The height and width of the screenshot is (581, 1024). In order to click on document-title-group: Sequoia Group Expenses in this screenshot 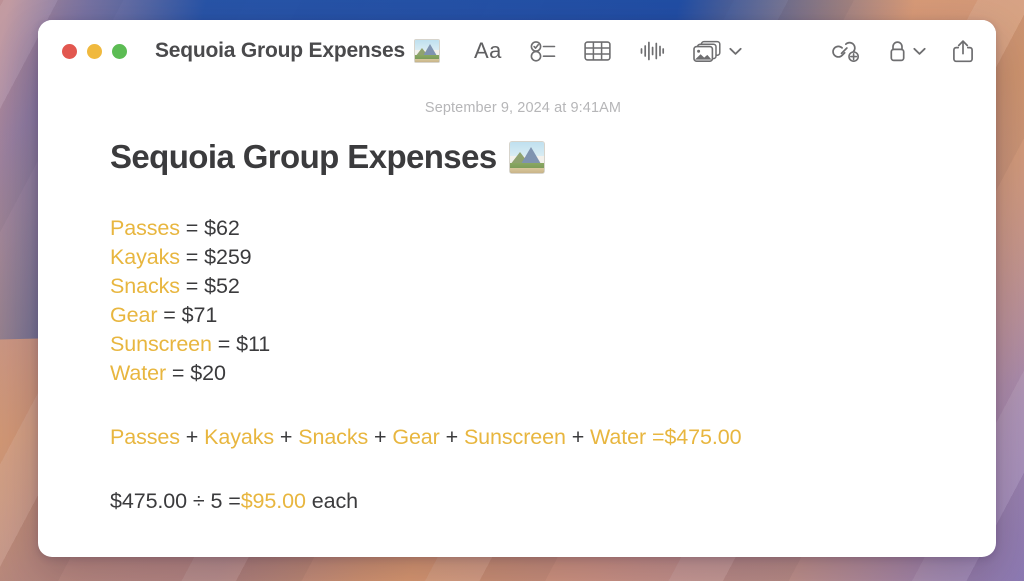, I will do `click(297, 51)`.